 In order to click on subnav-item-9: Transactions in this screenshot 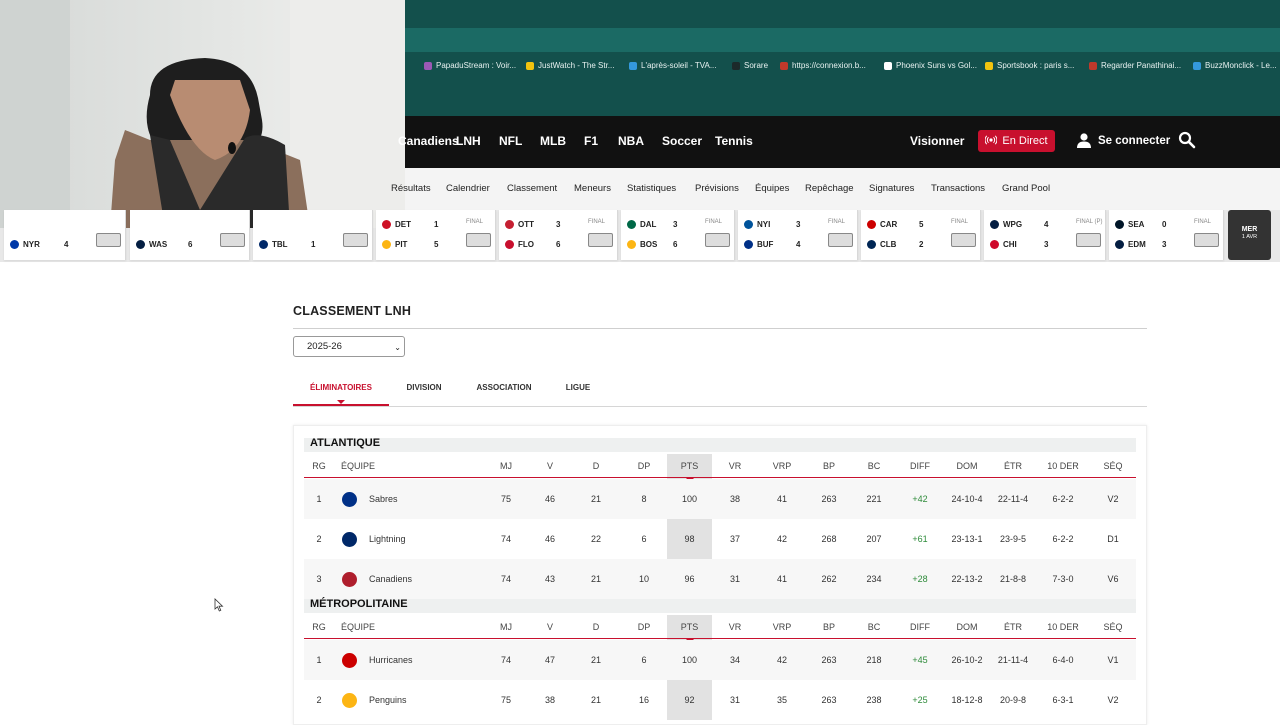, I will do `click(958, 189)`.